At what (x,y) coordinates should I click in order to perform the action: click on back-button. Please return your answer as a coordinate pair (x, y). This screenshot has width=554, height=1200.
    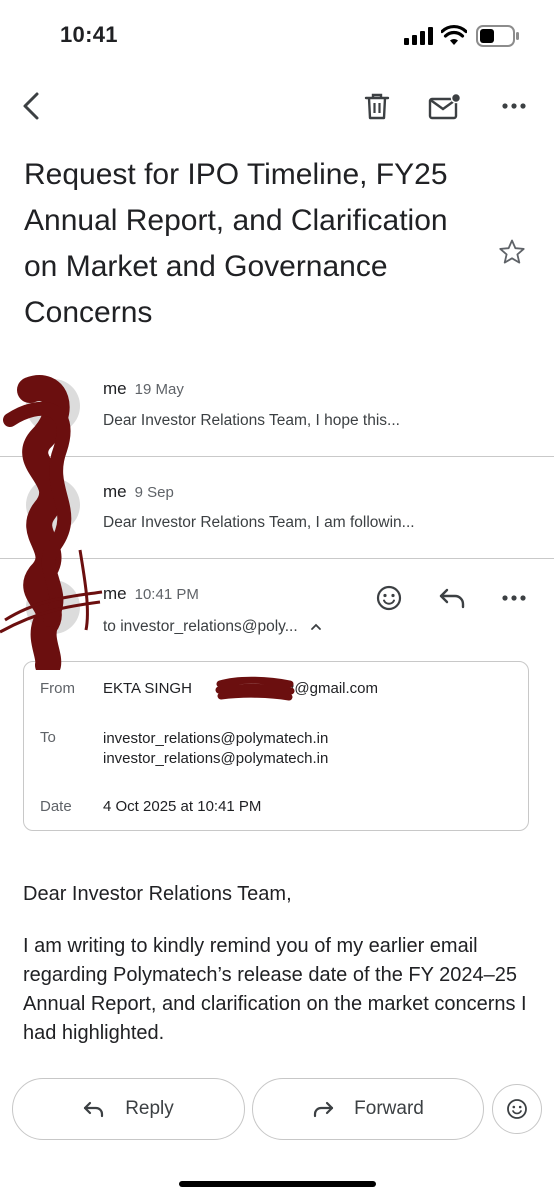
    Looking at the image, I should click on (32, 106).